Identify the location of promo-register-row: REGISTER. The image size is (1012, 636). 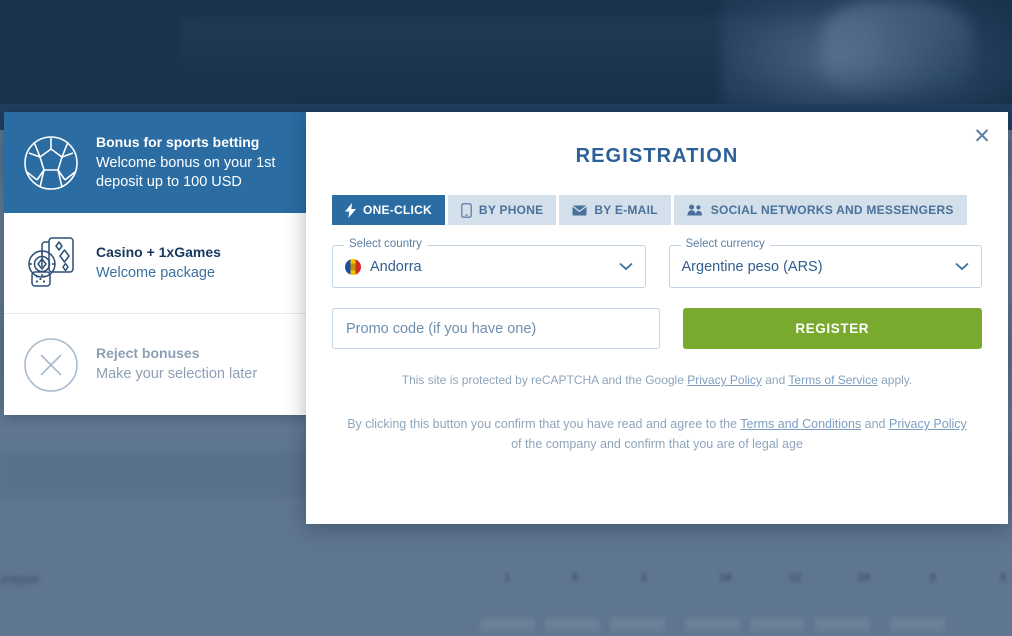
(657, 328).